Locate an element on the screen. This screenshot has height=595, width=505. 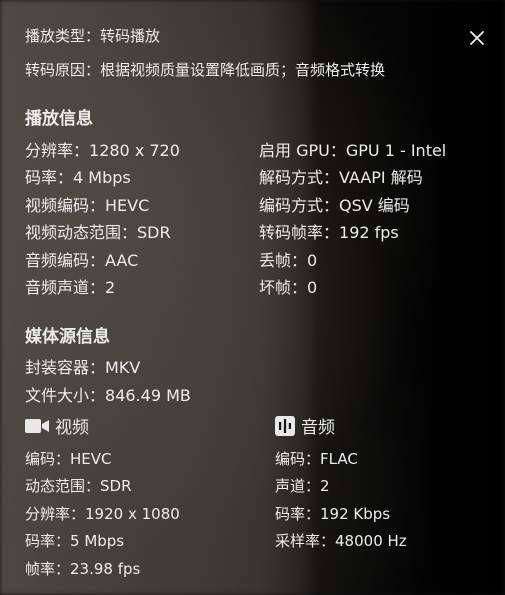
row-label: 采样率： is located at coordinates (305, 541).